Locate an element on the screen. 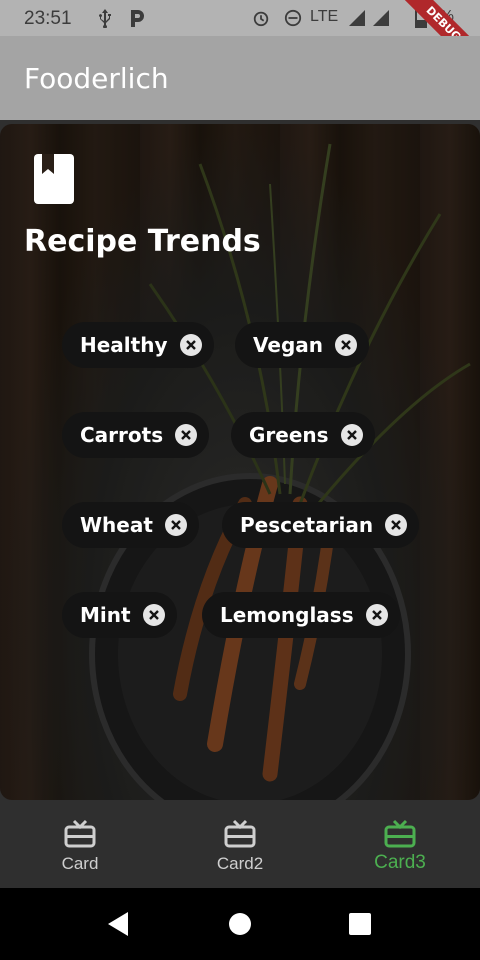 This screenshot has width=480, height=960. chip-label: Wheat is located at coordinates (116, 525).